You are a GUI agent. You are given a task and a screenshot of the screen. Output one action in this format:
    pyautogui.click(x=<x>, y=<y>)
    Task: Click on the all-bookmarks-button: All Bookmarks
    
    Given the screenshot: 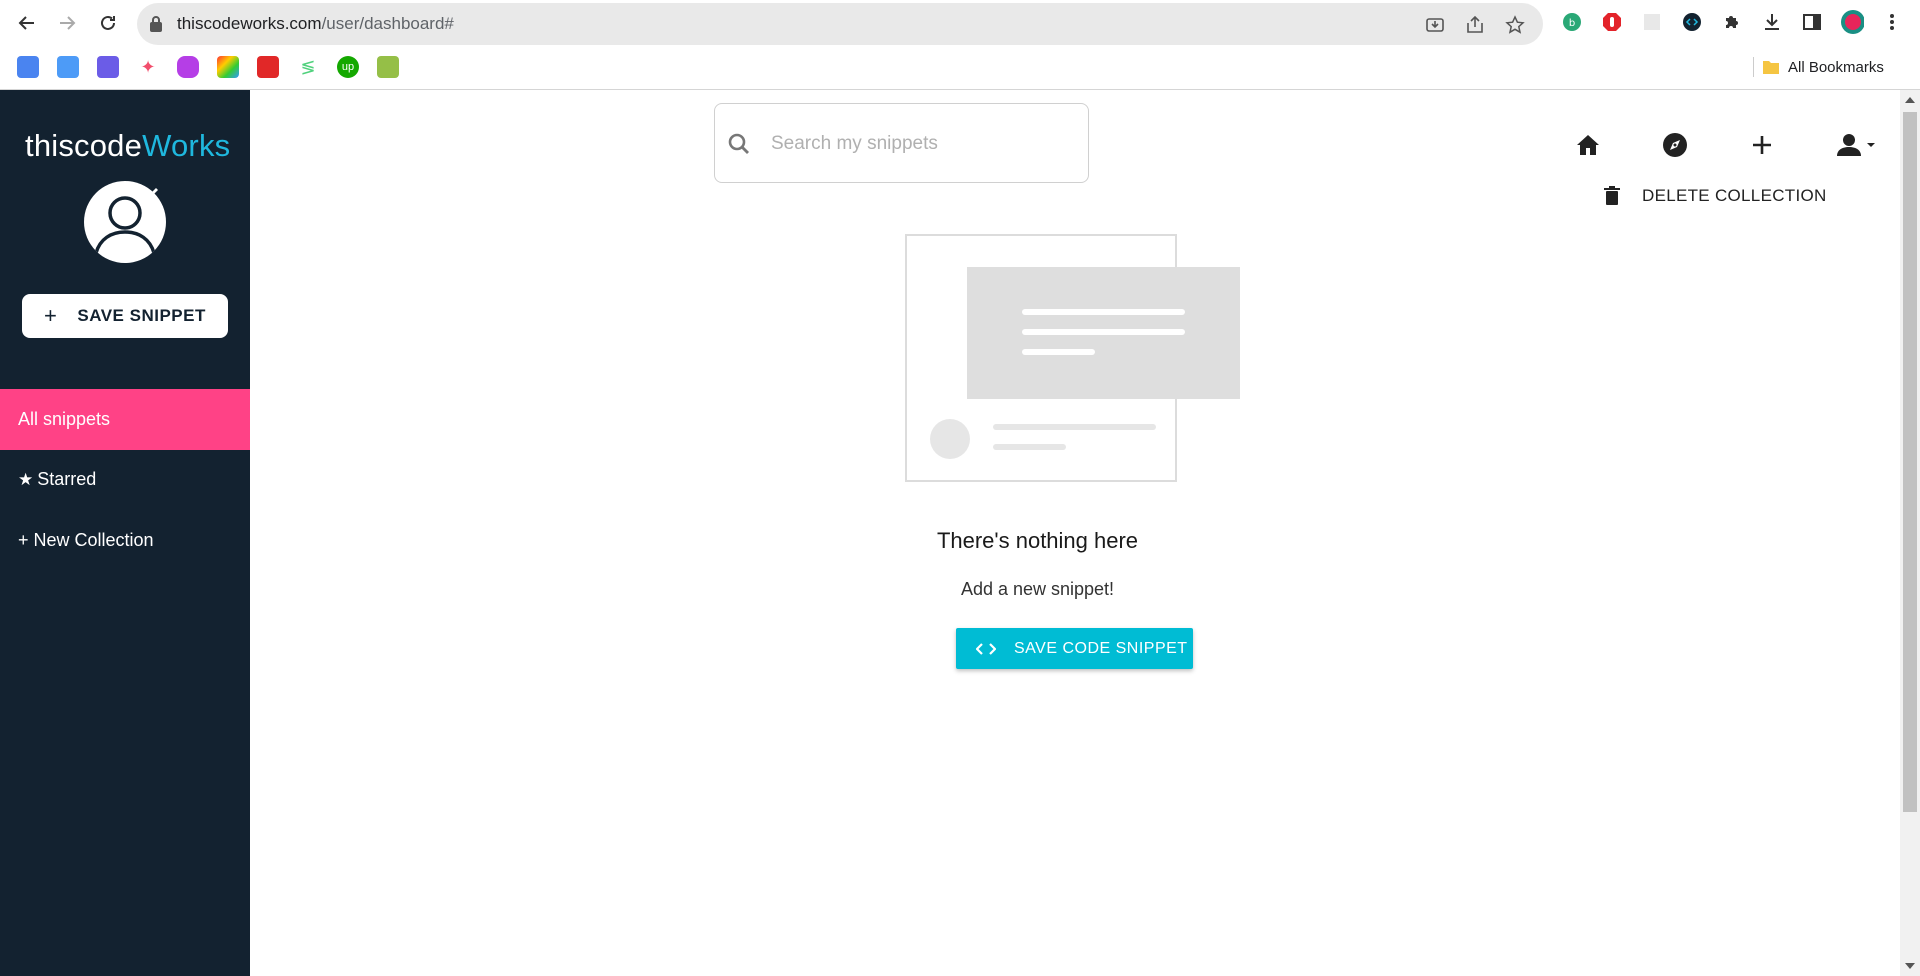 What is the action you would take?
    pyautogui.click(x=1823, y=67)
    